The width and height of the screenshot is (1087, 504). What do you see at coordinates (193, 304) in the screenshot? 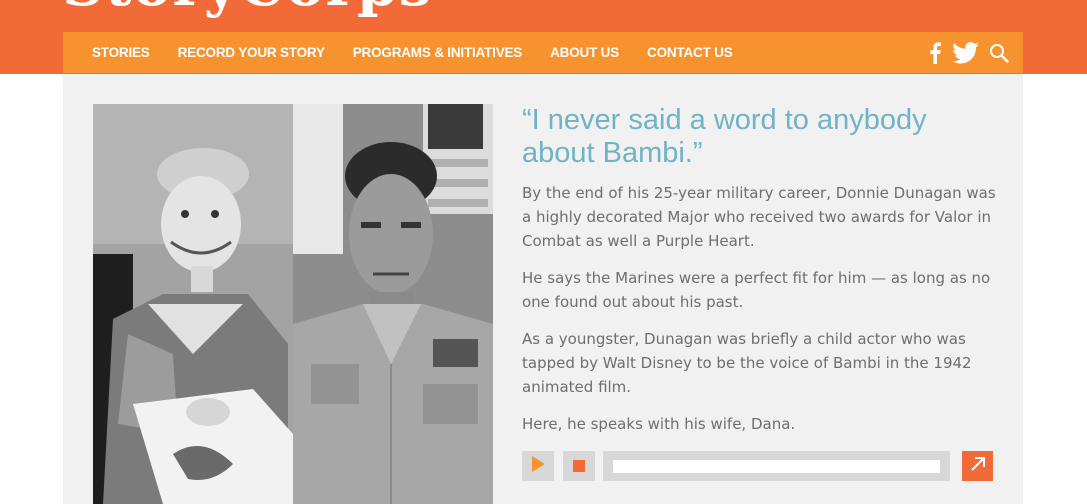
I see `child-photo` at bounding box center [193, 304].